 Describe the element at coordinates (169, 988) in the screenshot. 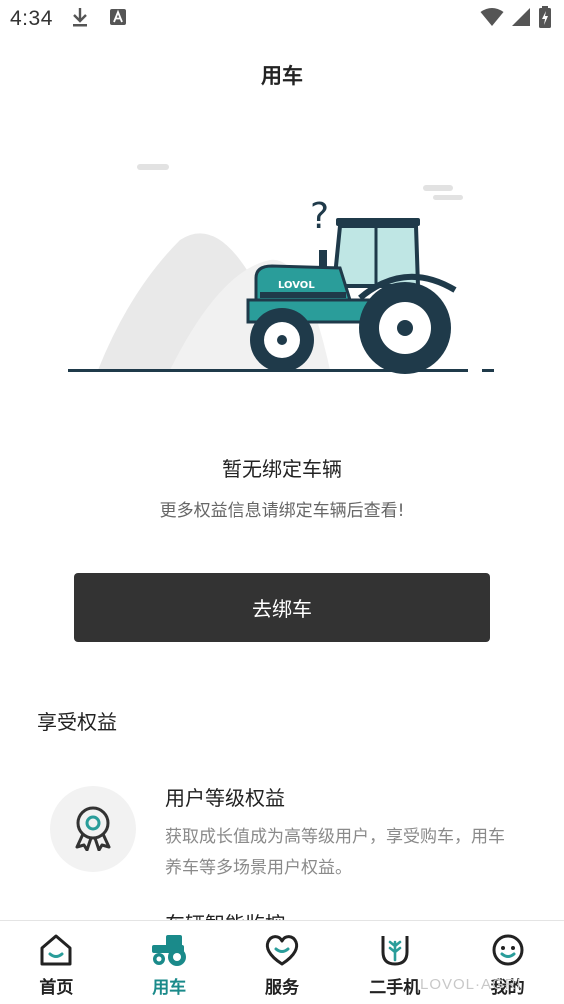

I see `nav-label-vehicle: 用车` at that location.